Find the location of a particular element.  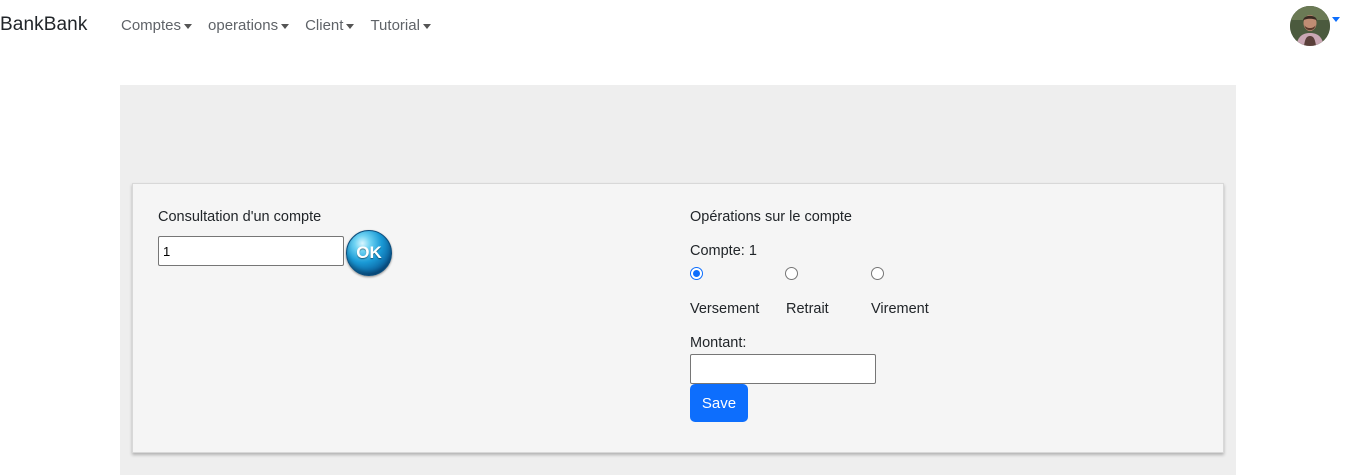

nav-label-tutorial: Tutorial is located at coordinates (395, 25).